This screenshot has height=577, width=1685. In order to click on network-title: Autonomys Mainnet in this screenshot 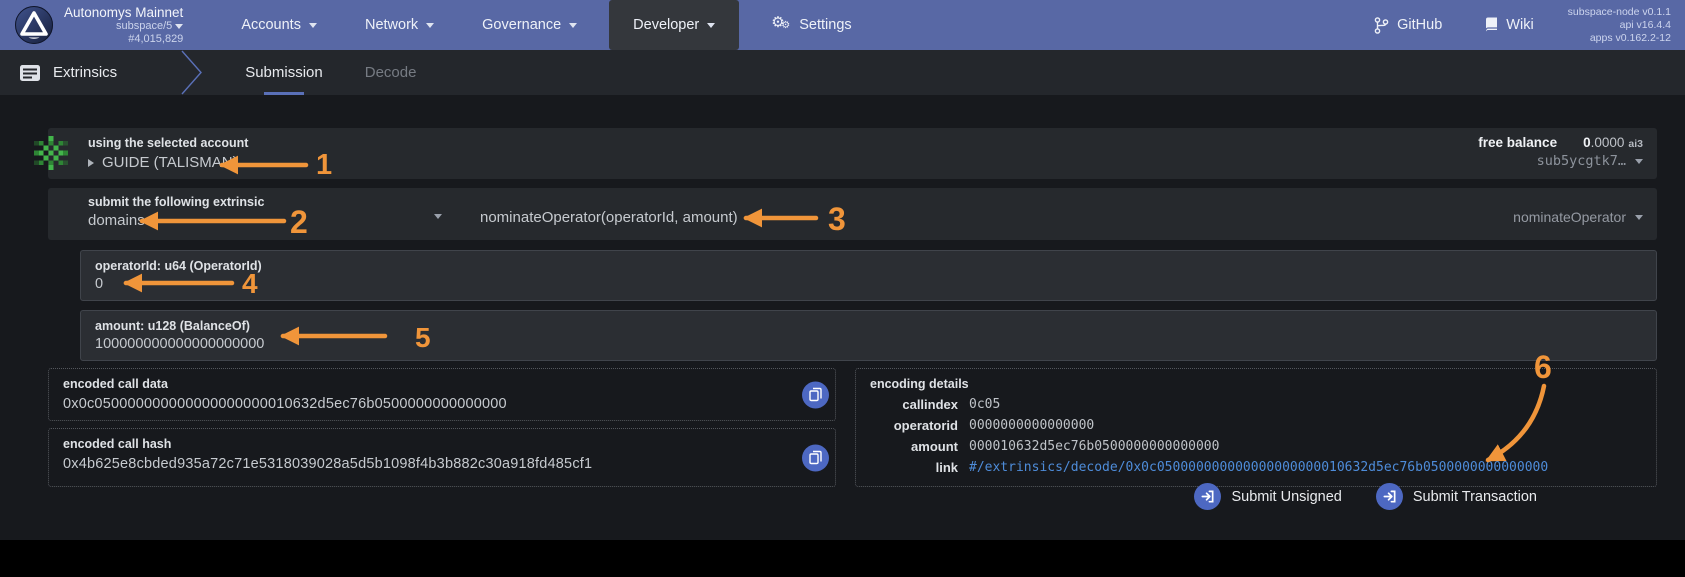, I will do `click(124, 13)`.